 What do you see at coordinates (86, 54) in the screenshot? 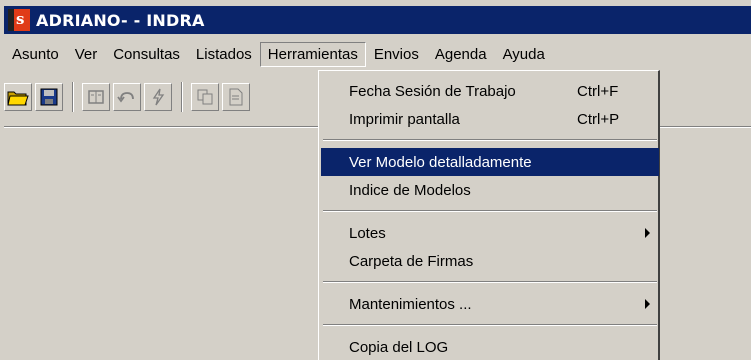
I see `menu-ver: Ver` at bounding box center [86, 54].